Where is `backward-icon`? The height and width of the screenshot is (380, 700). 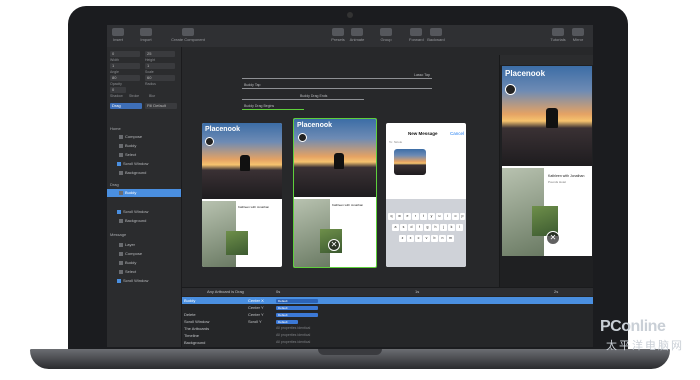
backward-icon is located at coordinates (436, 32).